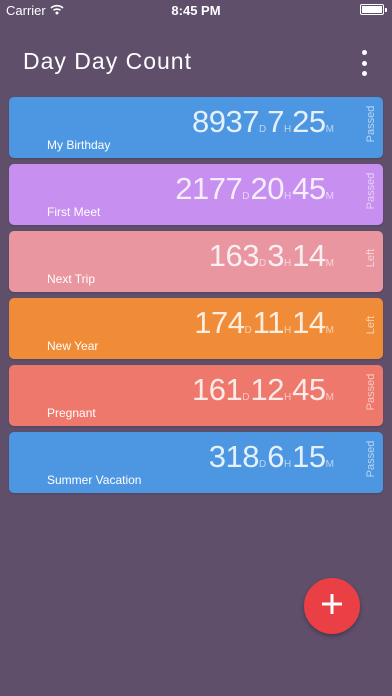 This screenshot has height=696, width=392. Describe the element at coordinates (196, 261) in the screenshot. I see `event-card: 163D3H14M Next Trip Left` at that location.